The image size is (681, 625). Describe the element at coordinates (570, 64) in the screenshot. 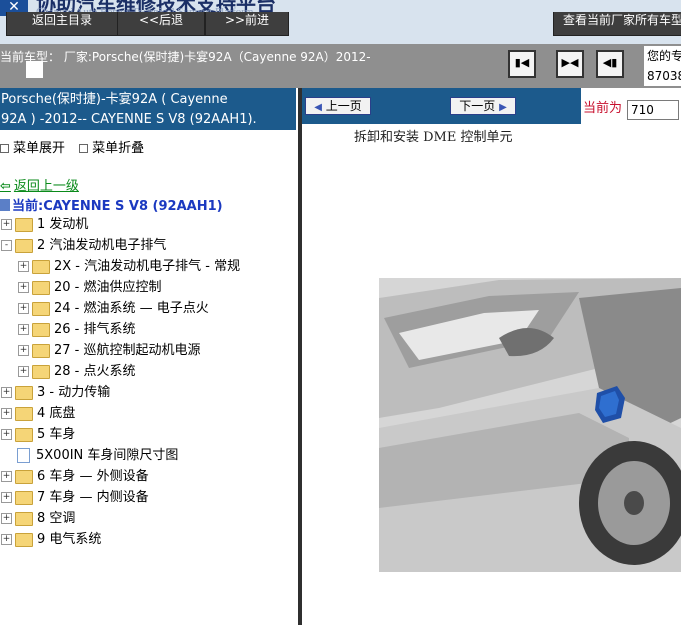

I see `split-view-icon: ▶◀` at that location.